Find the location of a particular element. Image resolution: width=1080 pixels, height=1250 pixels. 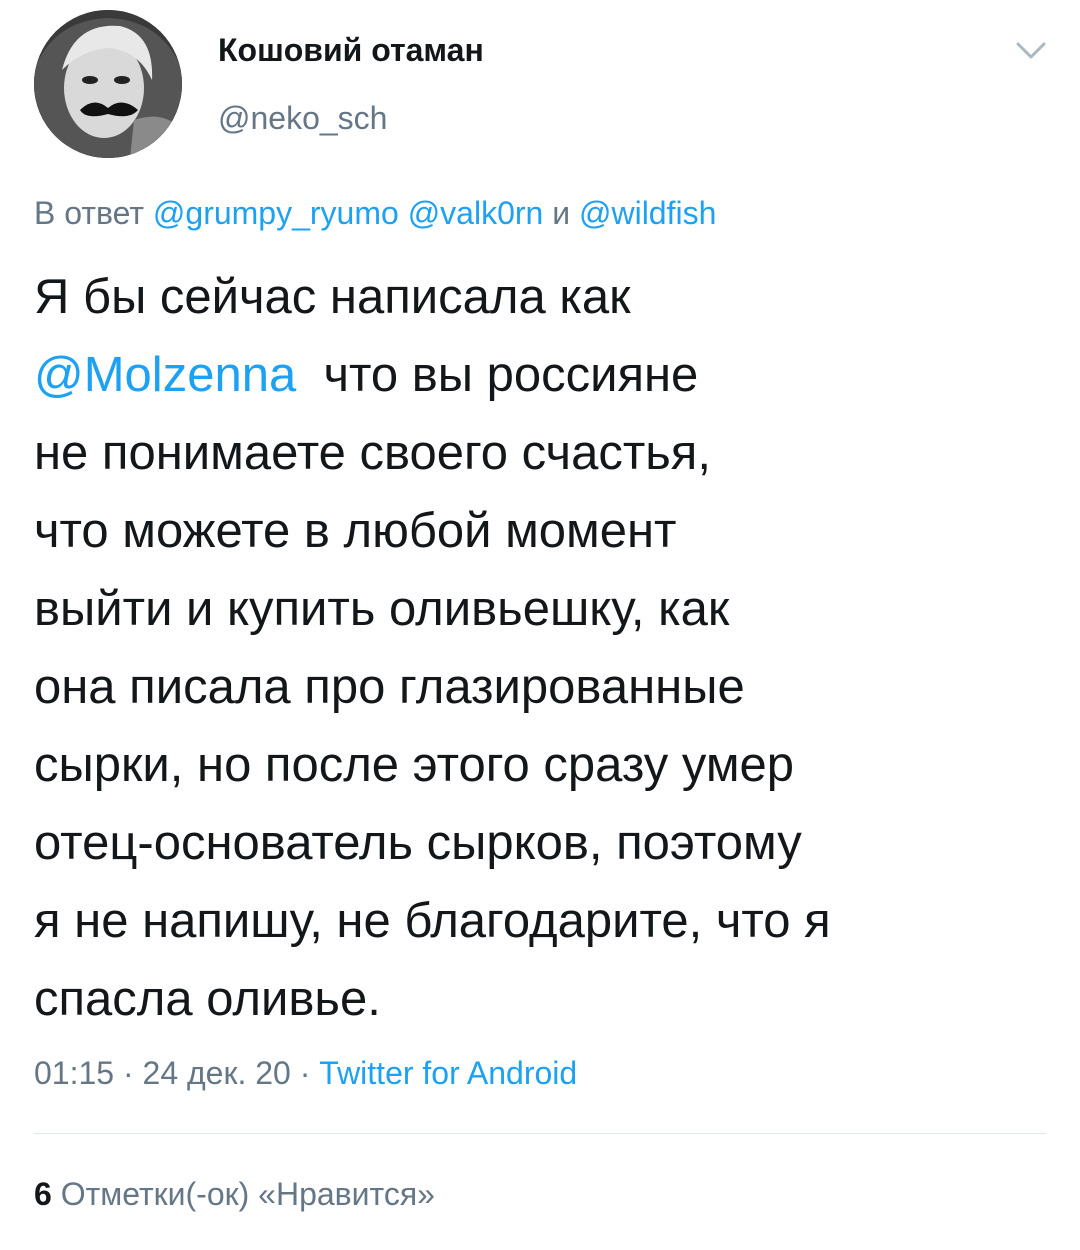

tweet-text-line: спасла оливье. is located at coordinates (207, 999).